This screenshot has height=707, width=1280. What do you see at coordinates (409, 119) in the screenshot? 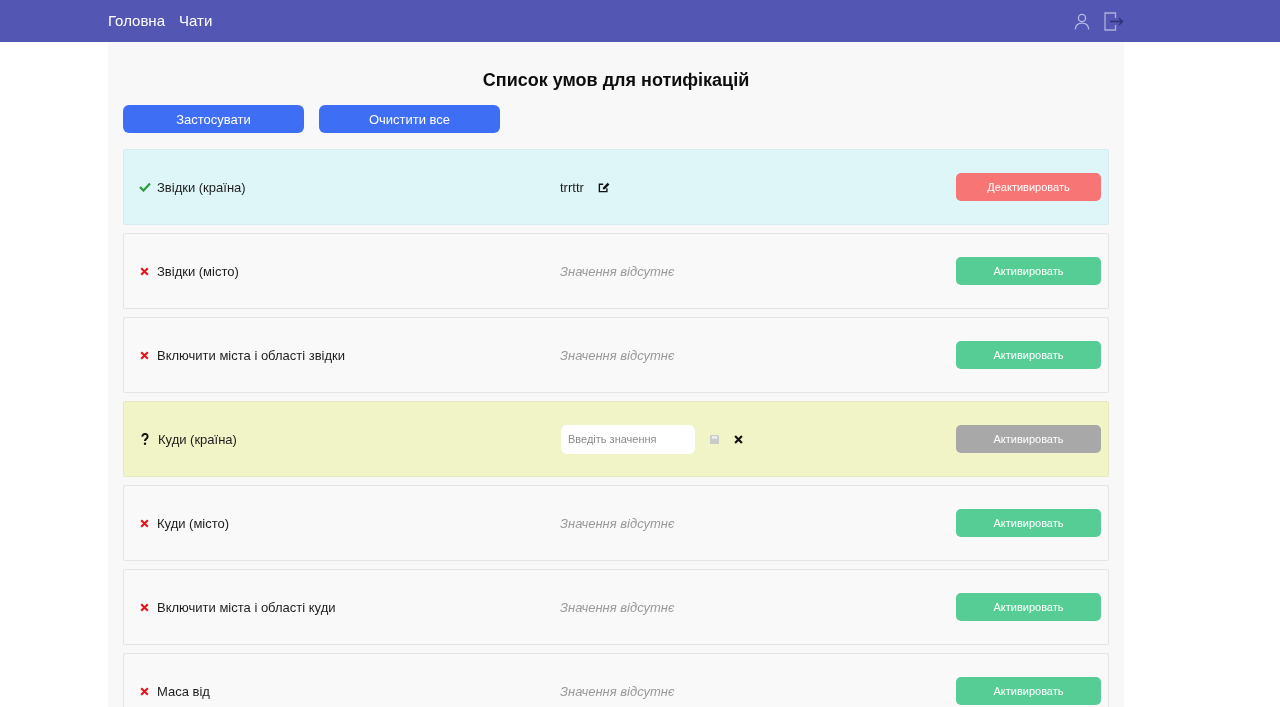
I see `action-button: Очистити все` at bounding box center [409, 119].